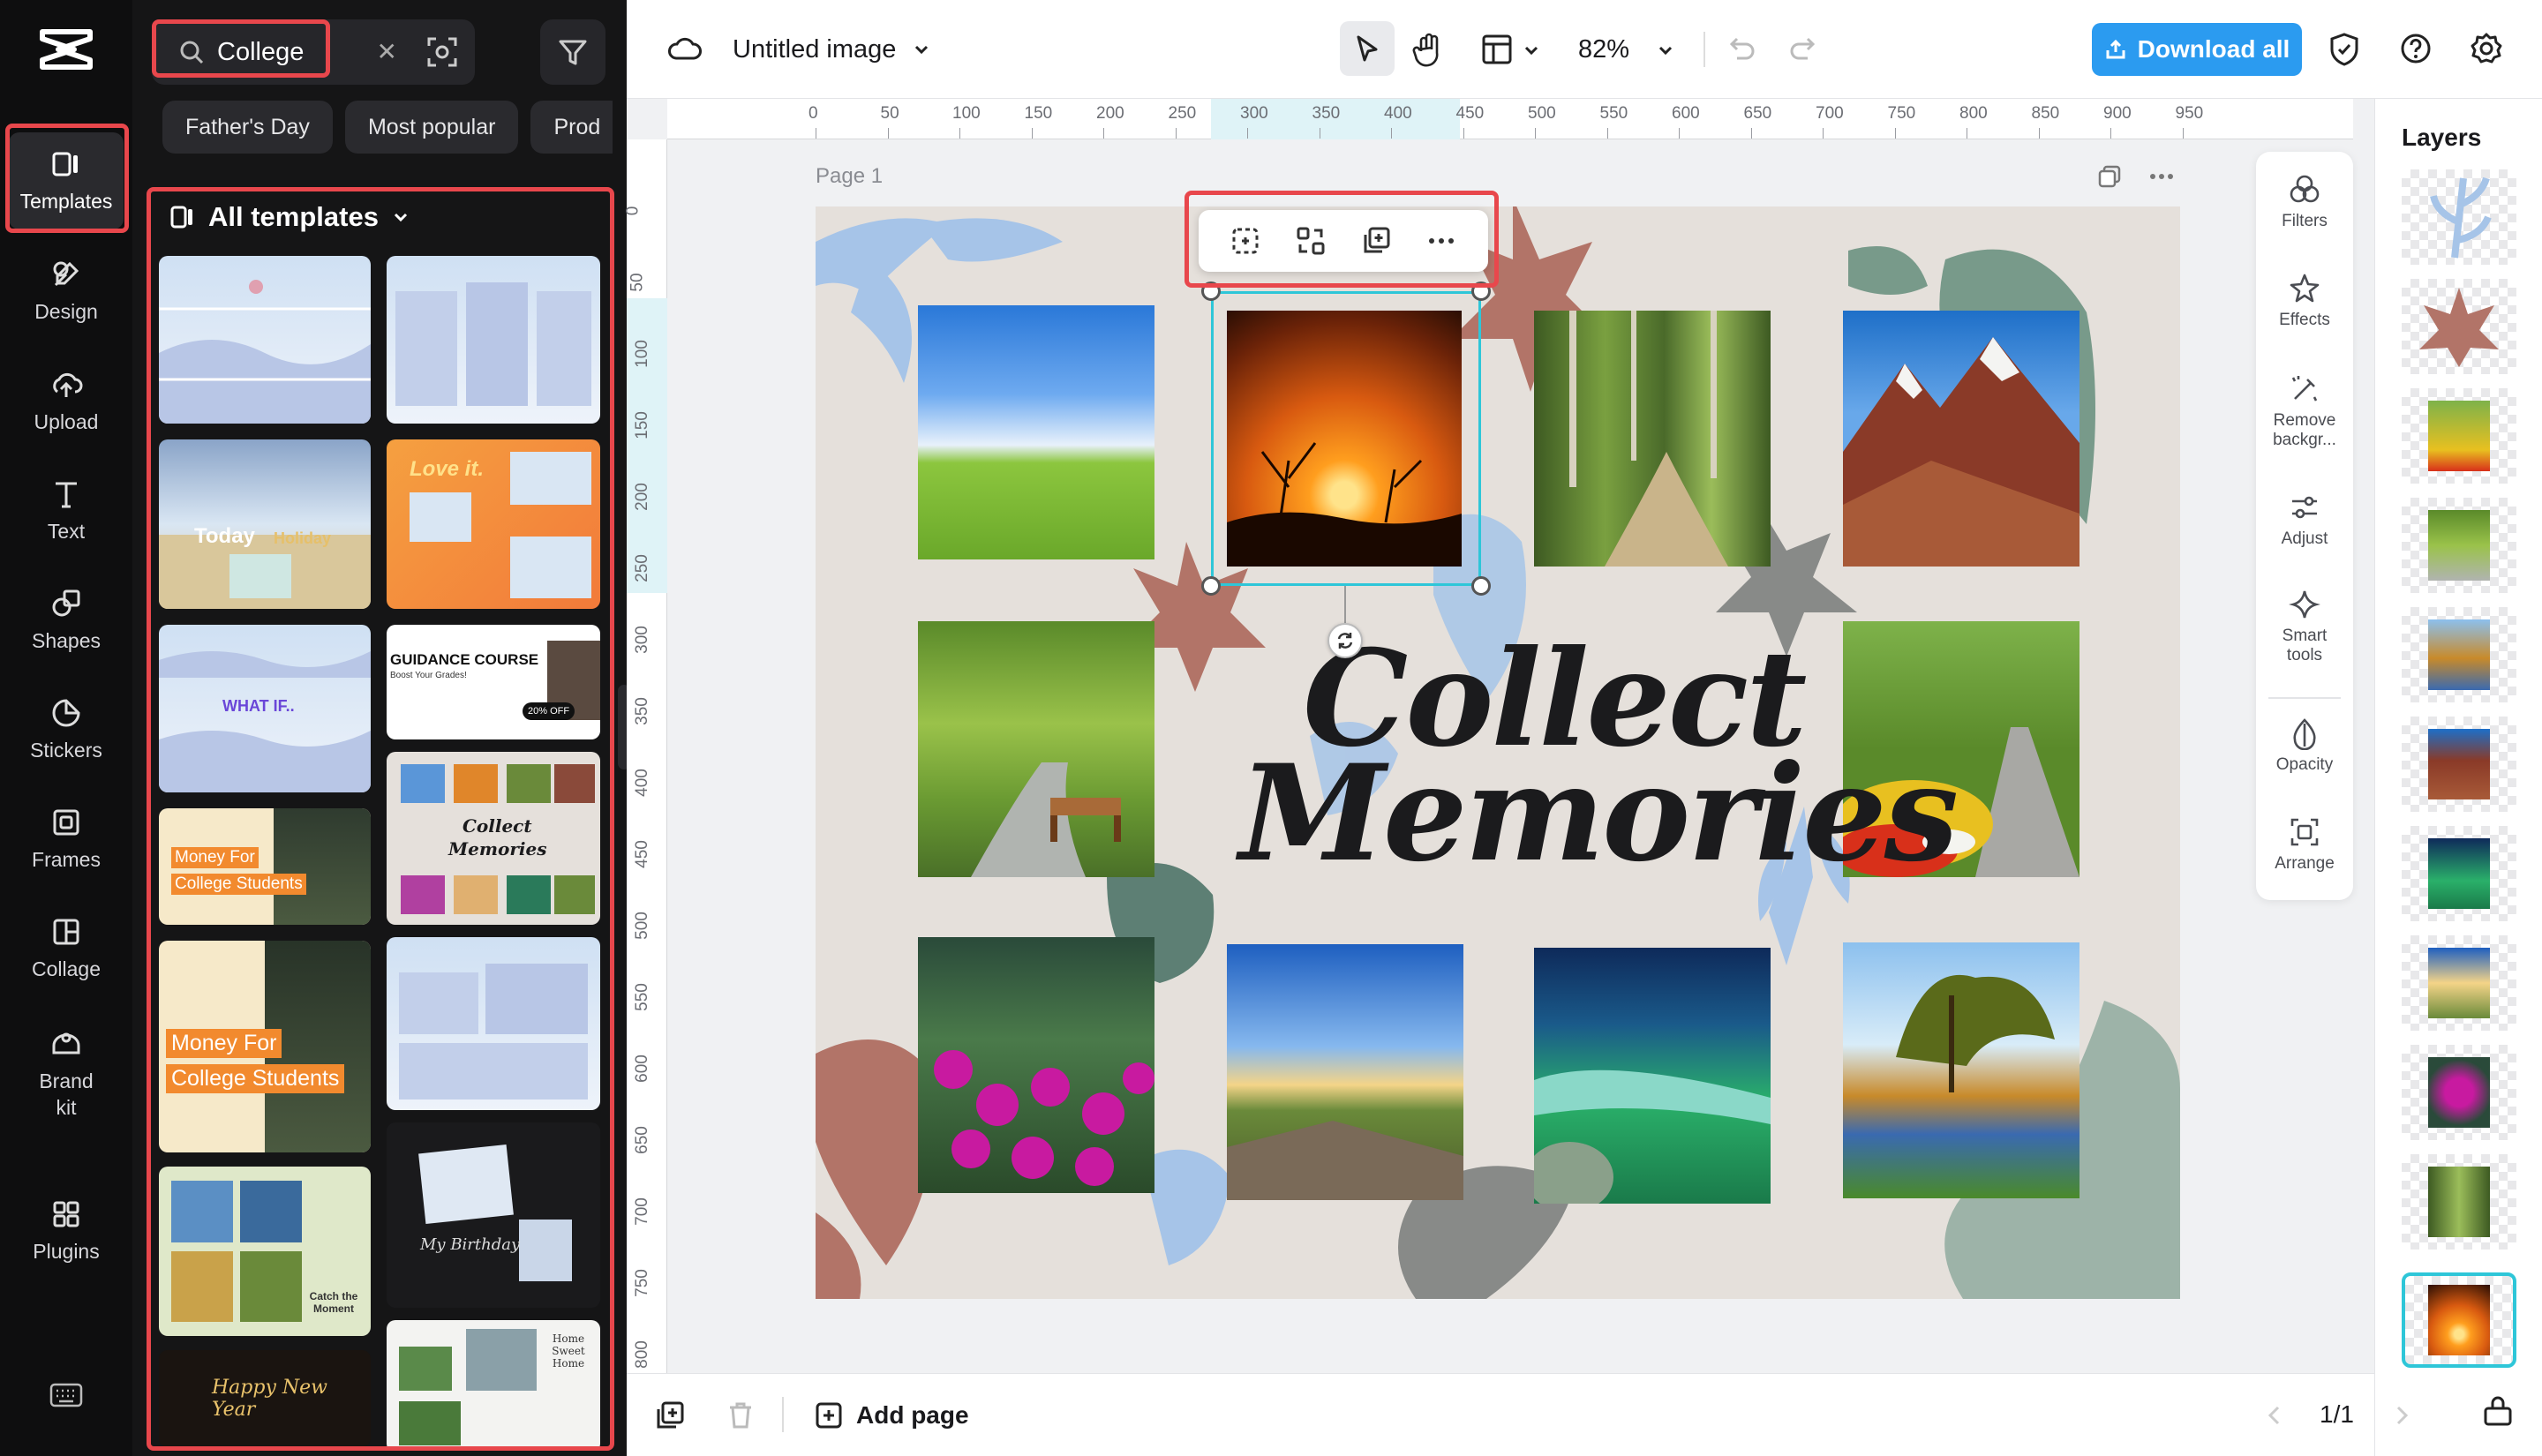 The height and width of the screenshot is (1456, 2542). I want to click on rail-text: Text, so click(66, 510).